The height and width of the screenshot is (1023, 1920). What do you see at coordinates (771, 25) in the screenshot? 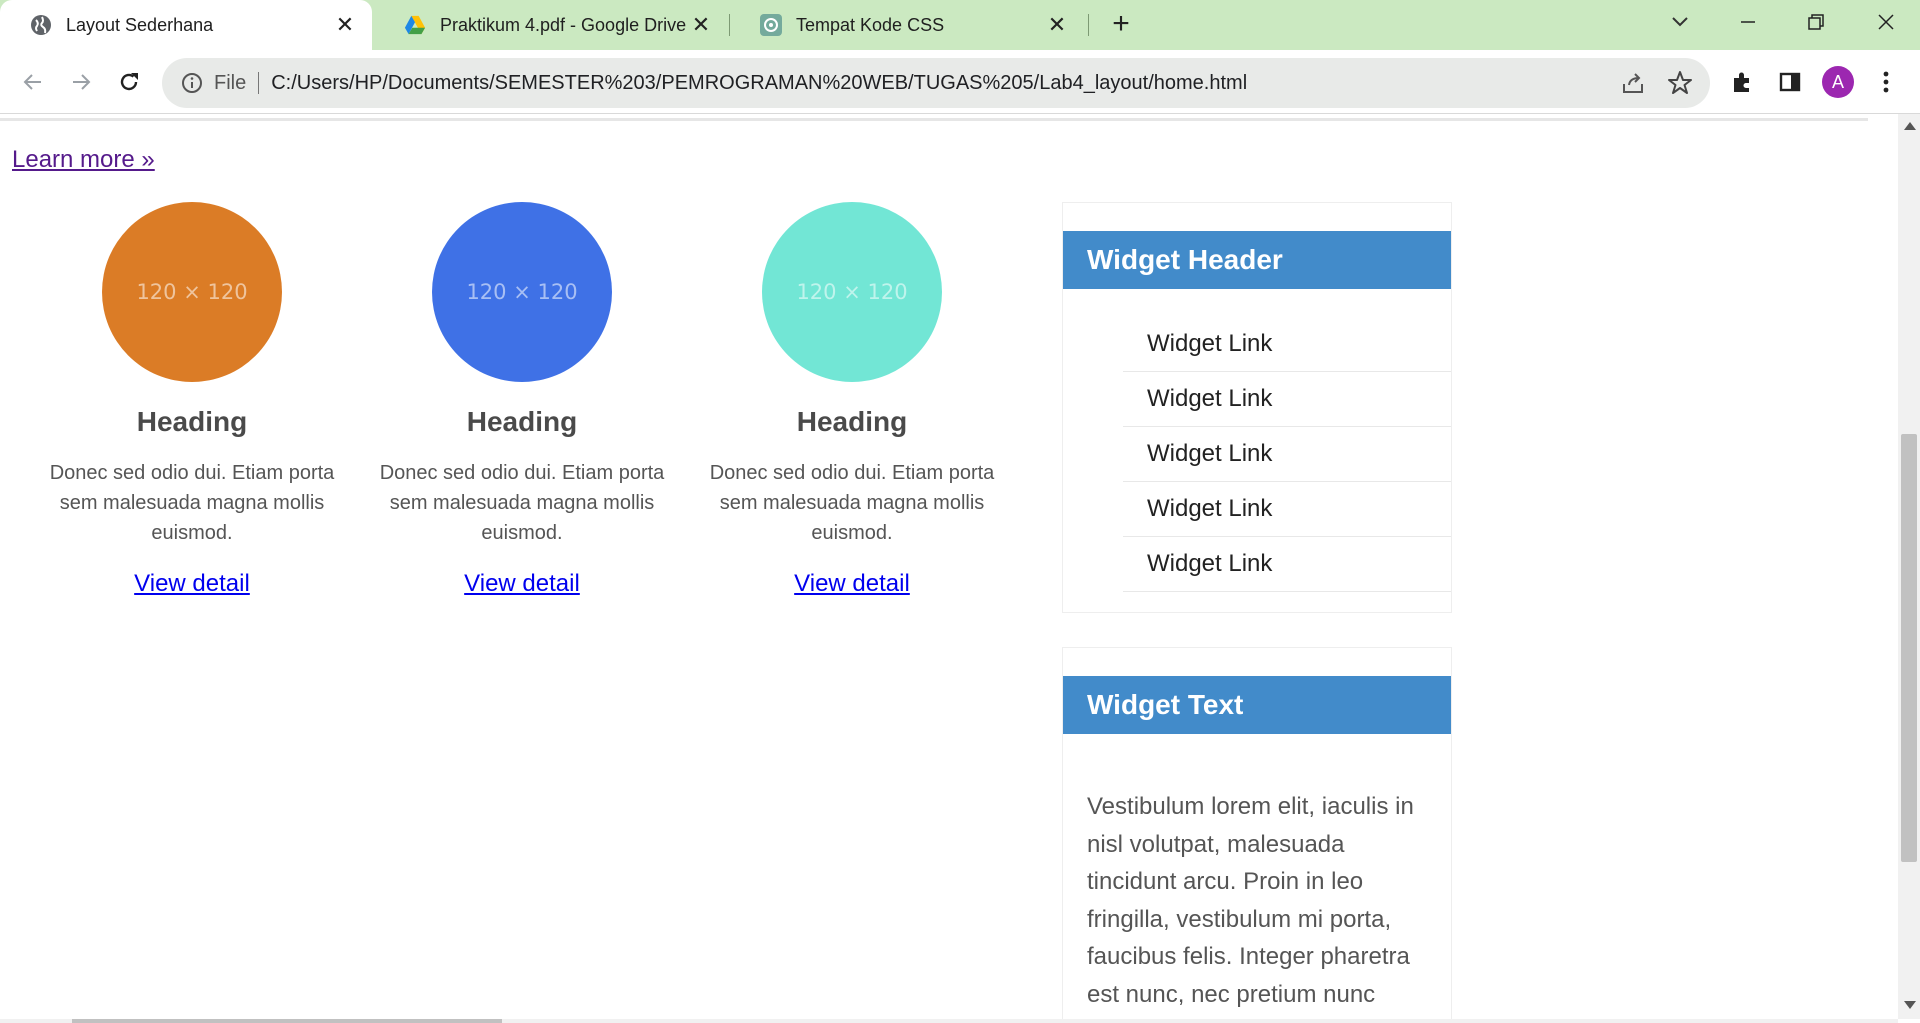
I see `chatgpt-icon` at bounding box center [771, 25].